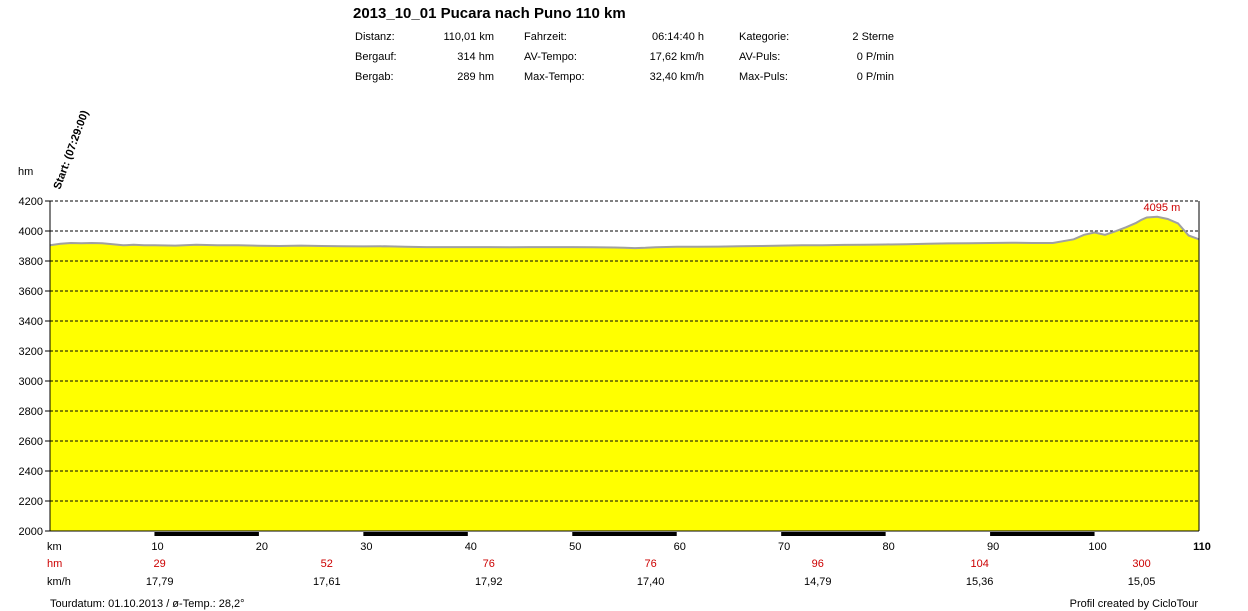  Describe the element at coordinates (31, 472) in the screenshot. I see `y-tick-label: 2400` at that location.